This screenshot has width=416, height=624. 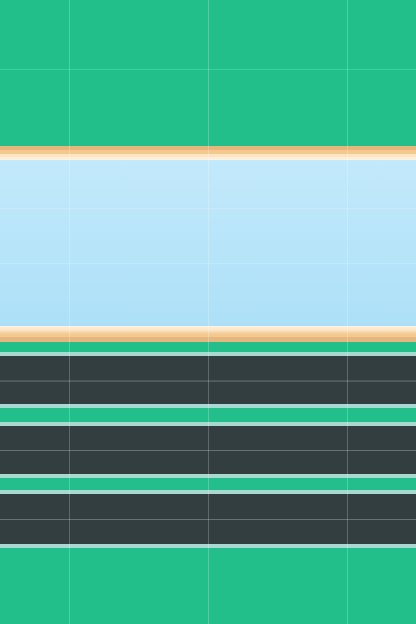 What do you see at coordinates (208, 153) in the screenshot?
I see `shoreline-top` at bounding box center [208, 153].